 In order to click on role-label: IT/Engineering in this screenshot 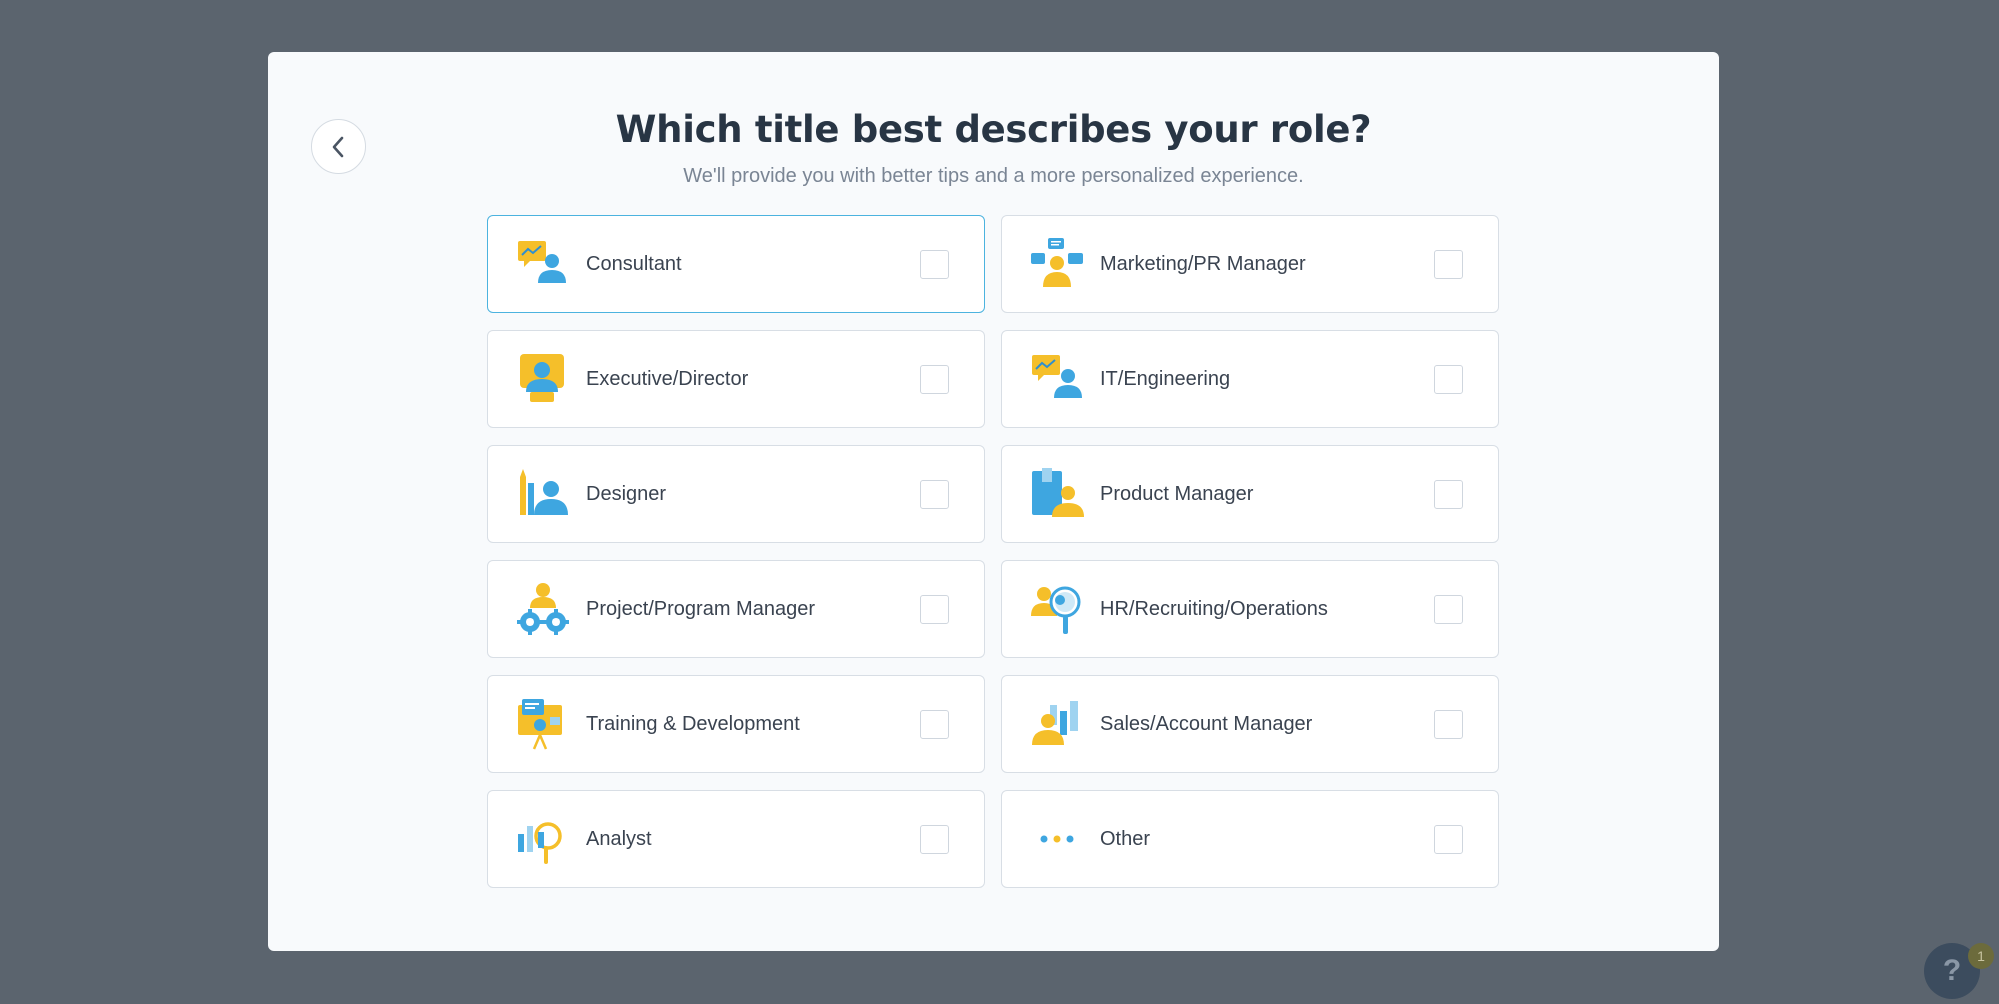, I will do `click(1165, 378)`.